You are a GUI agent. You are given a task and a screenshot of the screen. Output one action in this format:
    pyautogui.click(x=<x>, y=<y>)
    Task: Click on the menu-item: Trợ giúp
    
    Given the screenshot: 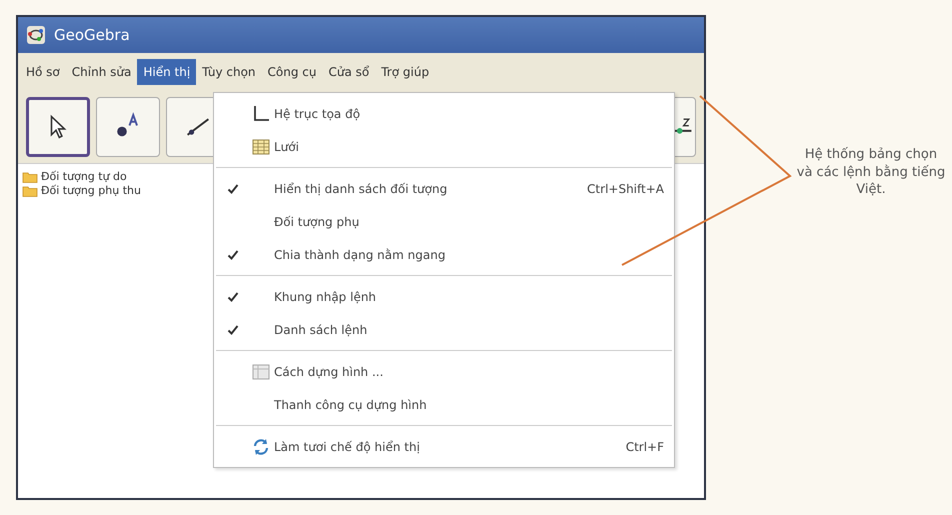 What is the action you would take?
    pyautogui.click(x=405, y=72)
    